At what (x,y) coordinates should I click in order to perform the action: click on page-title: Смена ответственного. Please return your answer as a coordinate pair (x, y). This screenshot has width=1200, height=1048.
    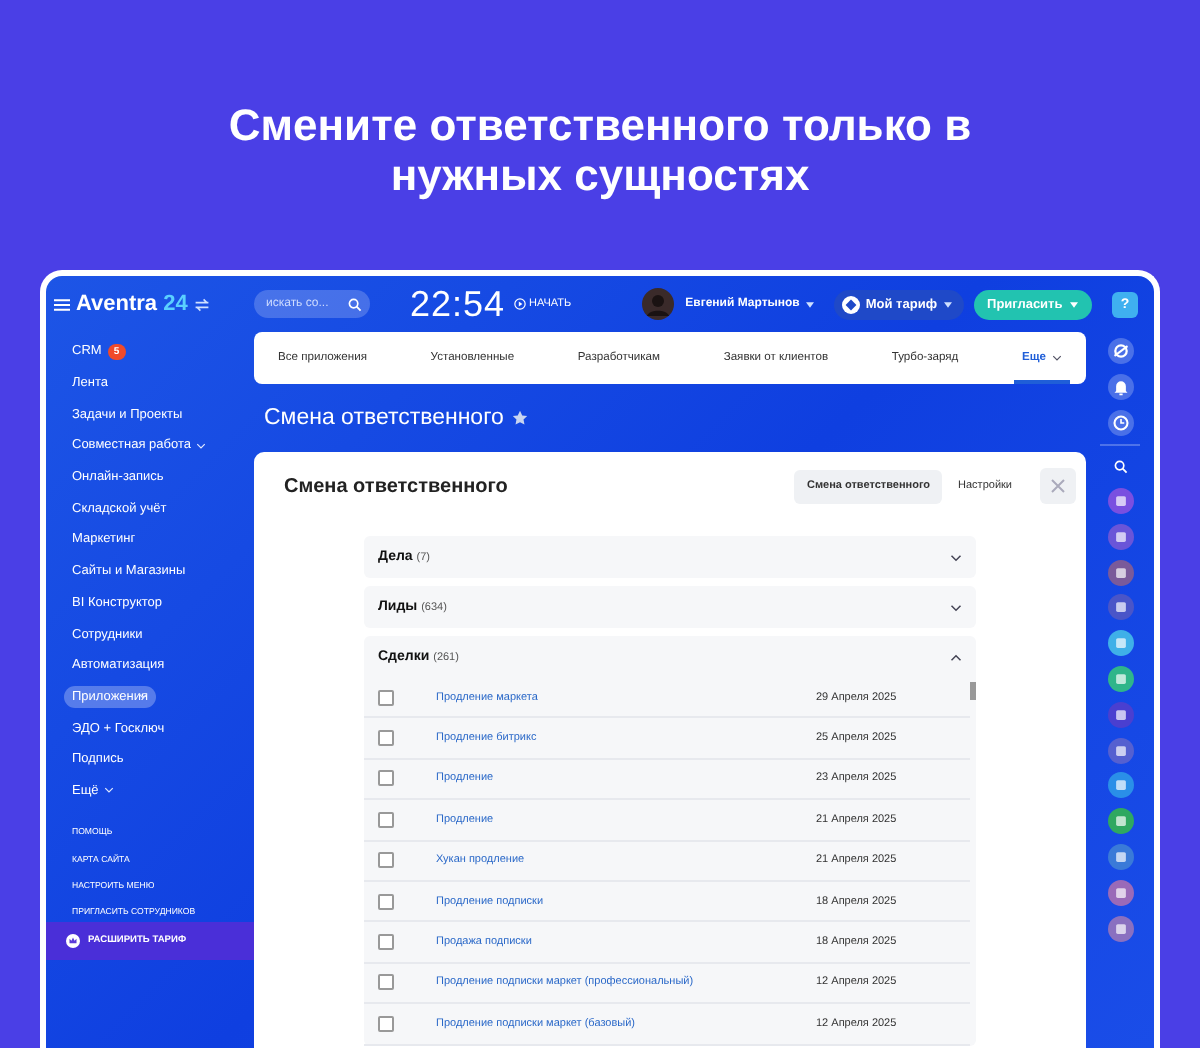
    Looking at the image, I should click on (384, 418).